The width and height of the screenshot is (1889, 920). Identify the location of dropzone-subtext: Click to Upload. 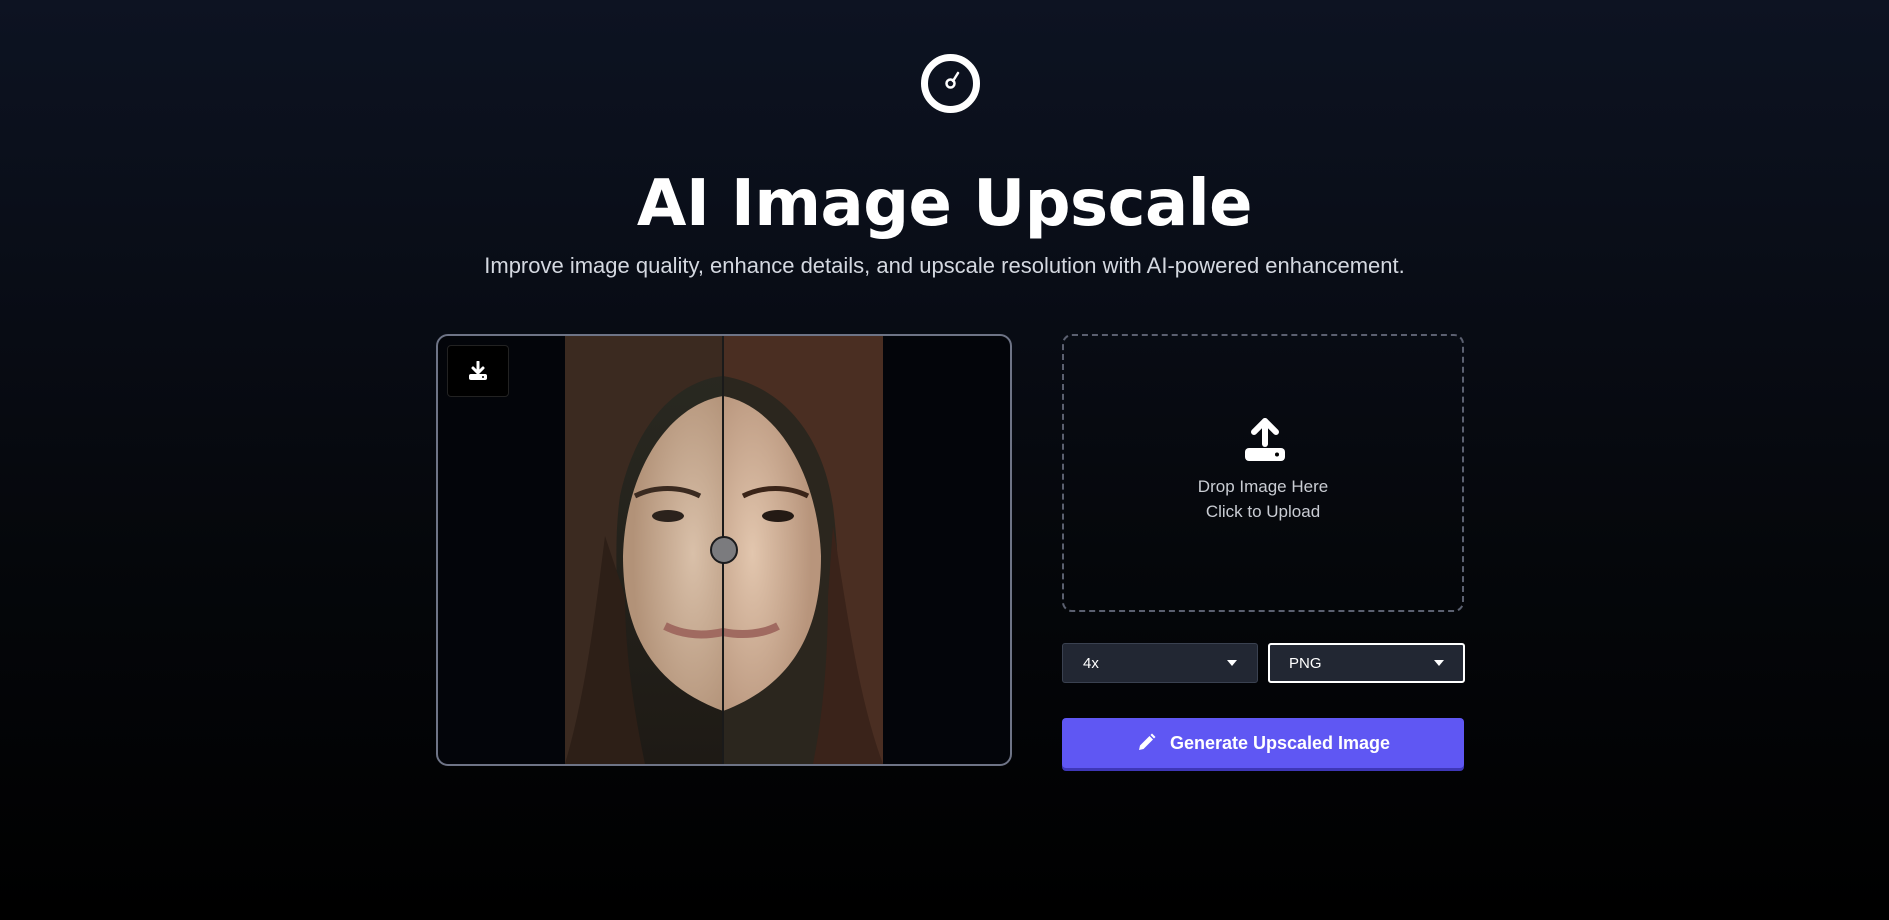
(1263, 511).